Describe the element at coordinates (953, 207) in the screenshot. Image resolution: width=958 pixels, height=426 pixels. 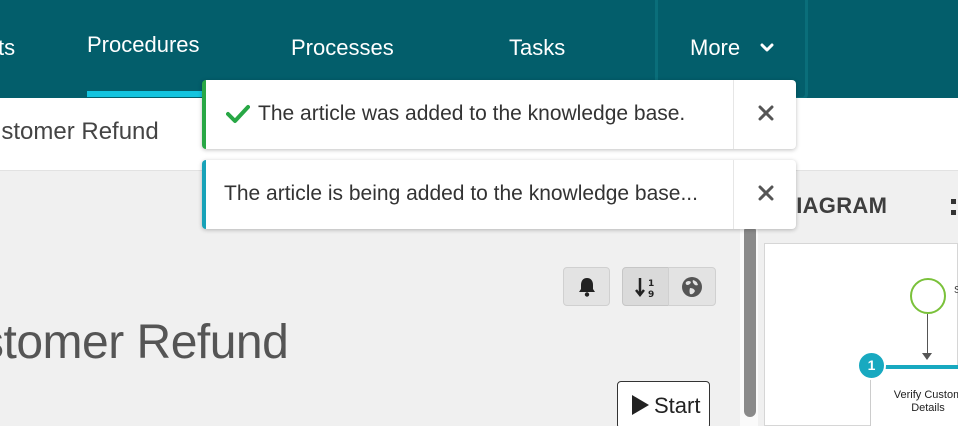
I see `more-vertical-icon` at that location.